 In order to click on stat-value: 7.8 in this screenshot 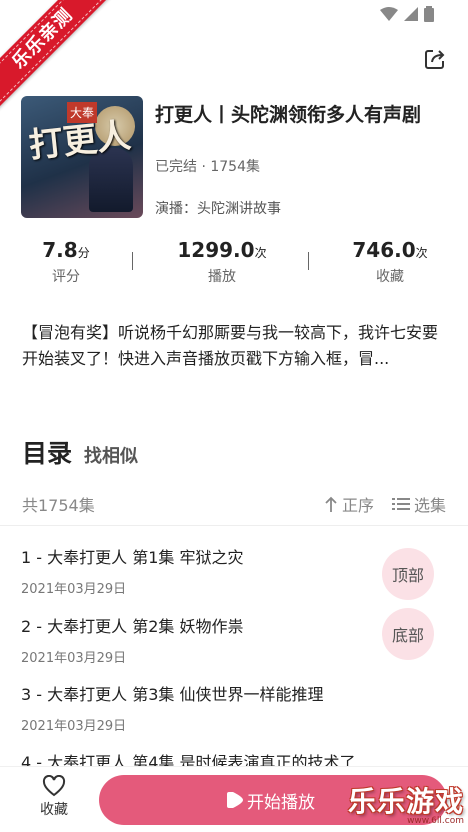, I will do `click(60, 250)`.